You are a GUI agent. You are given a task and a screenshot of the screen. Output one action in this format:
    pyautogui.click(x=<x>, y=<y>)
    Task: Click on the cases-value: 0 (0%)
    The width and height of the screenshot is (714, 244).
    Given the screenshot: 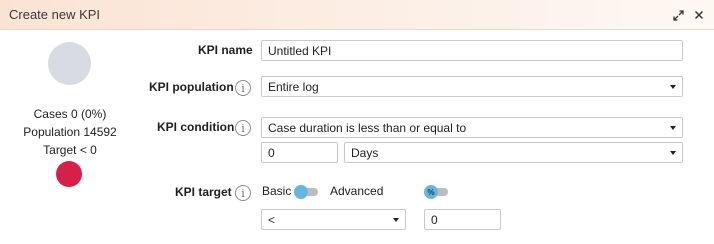 What is the action you would take?
    pyautogui.click(x=89, y=114)
    